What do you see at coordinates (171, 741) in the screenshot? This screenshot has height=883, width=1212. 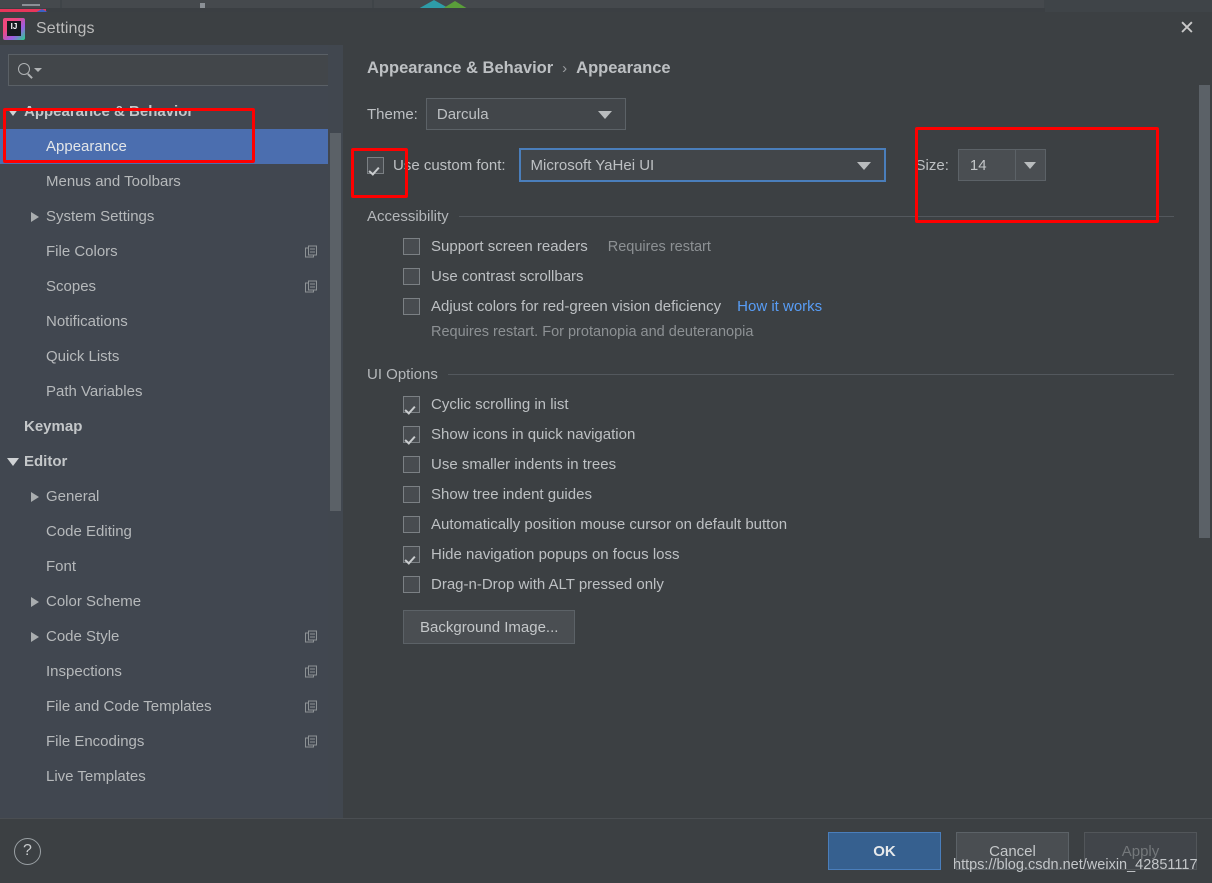 I see `sidebar-item-file-encodings: File Encodings` at bounding box center [171, 741].